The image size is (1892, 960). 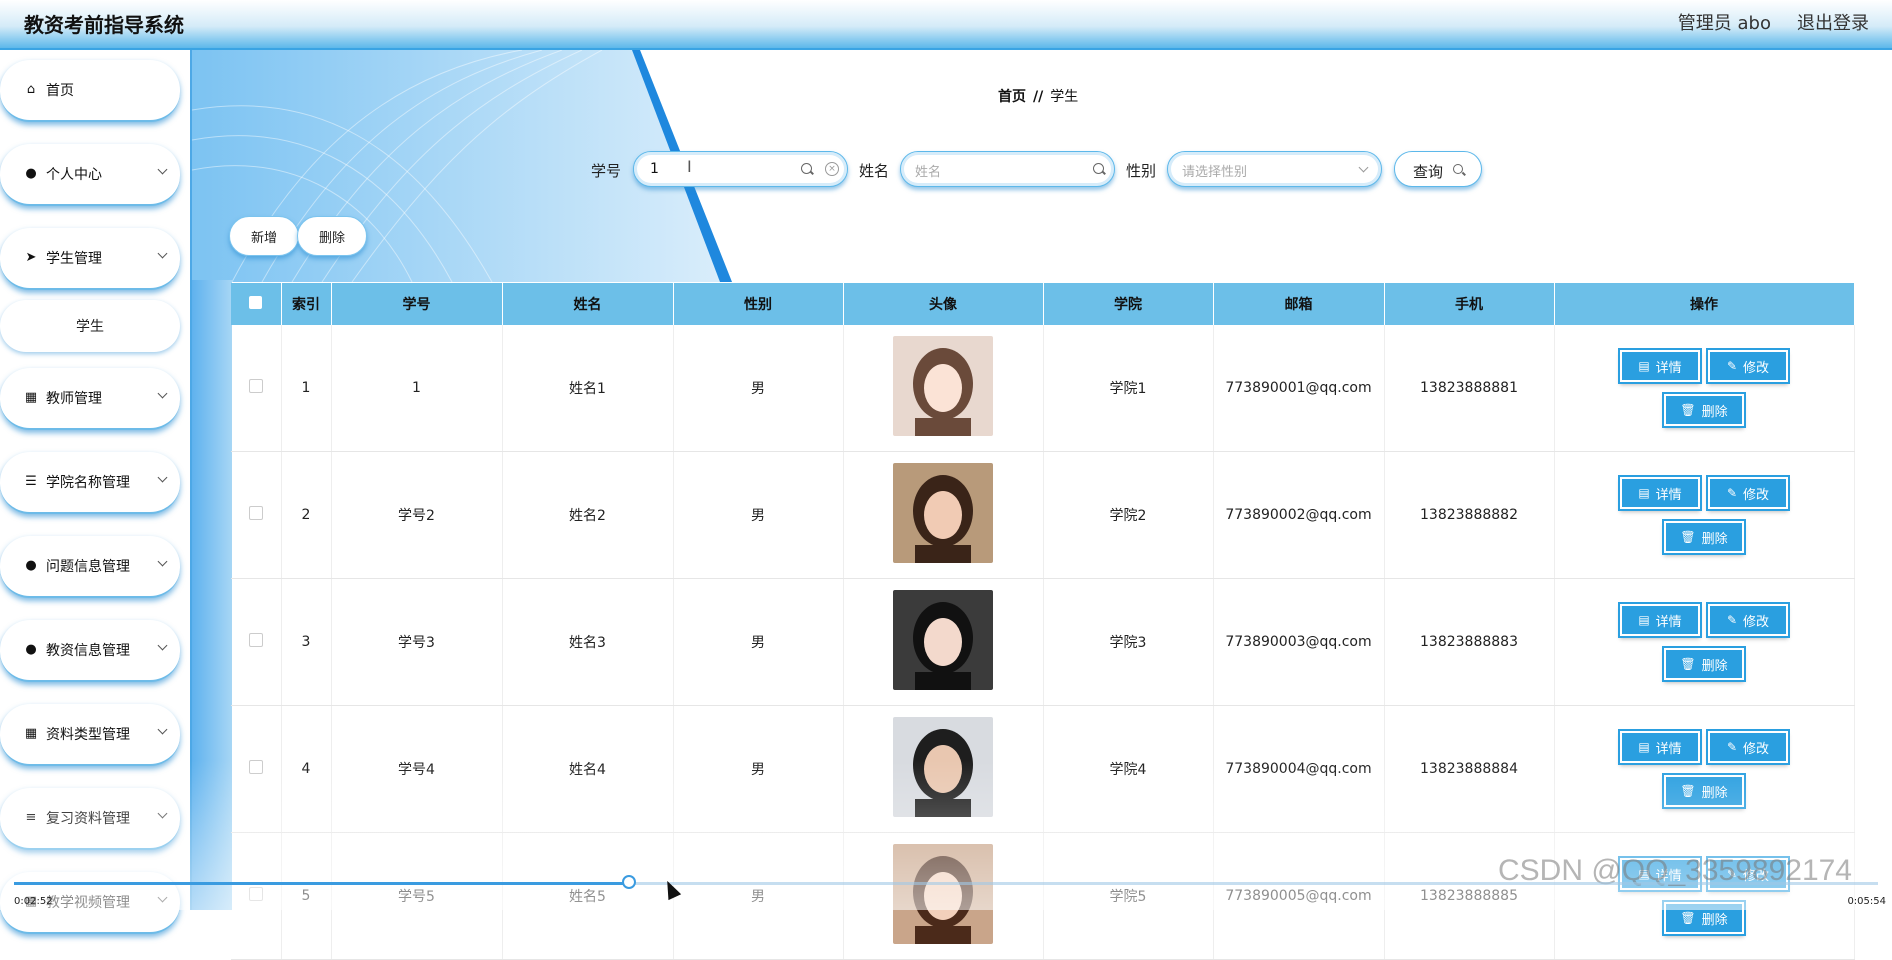 What do you see at coordinates (1038, 96) in the screenshot?
I see `breadcrumb: 首页 // 学生` at bounding box center [1038, 96].